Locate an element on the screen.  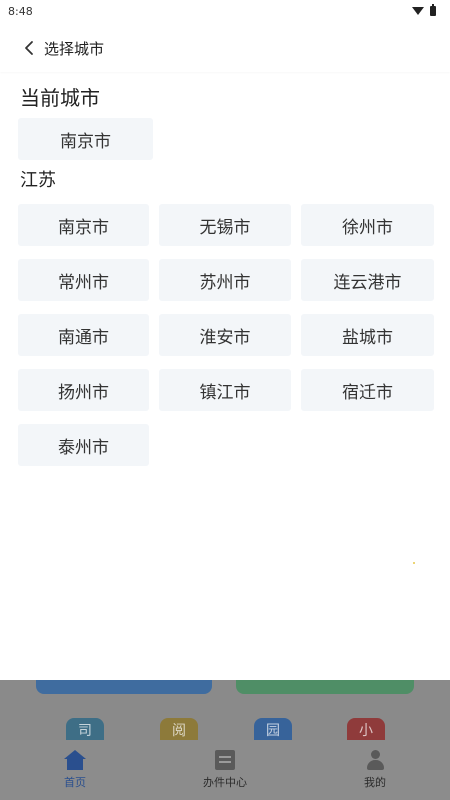
status-time: 8:48 is located at coordinates (20, 11).